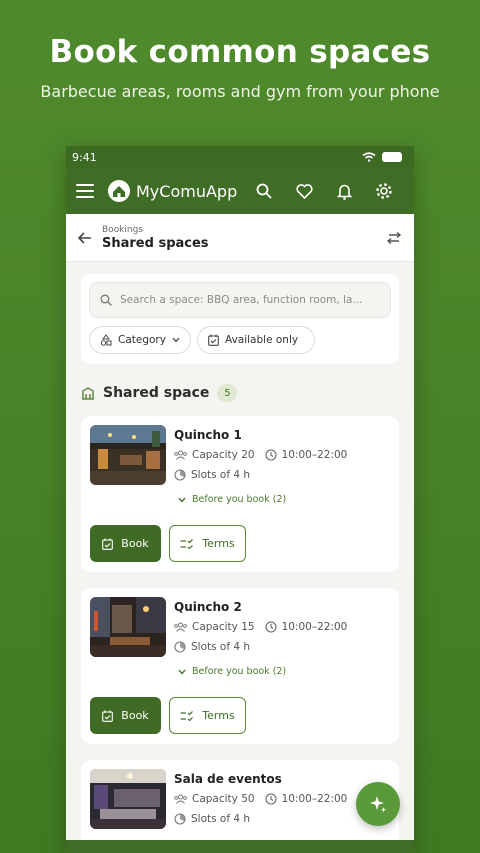  Describe the element at coordinates (85, 191) in the screenshot. I see `menu-icon` at that location.